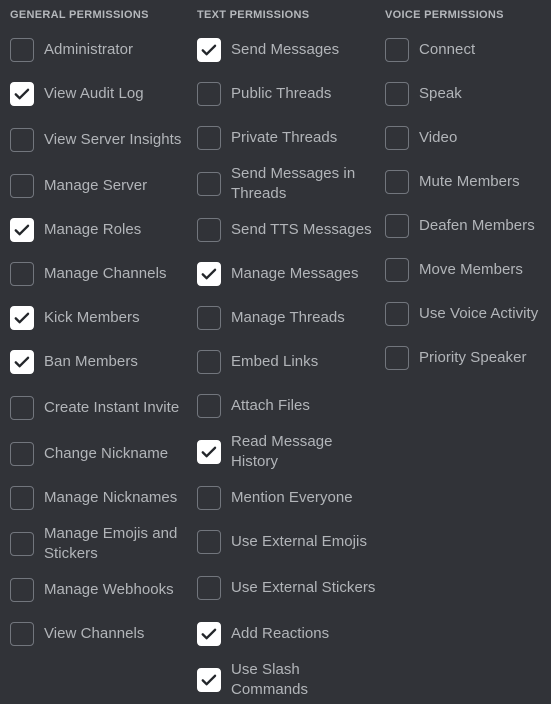  I want to click on checkbox-ban-members, so click(22, 362).